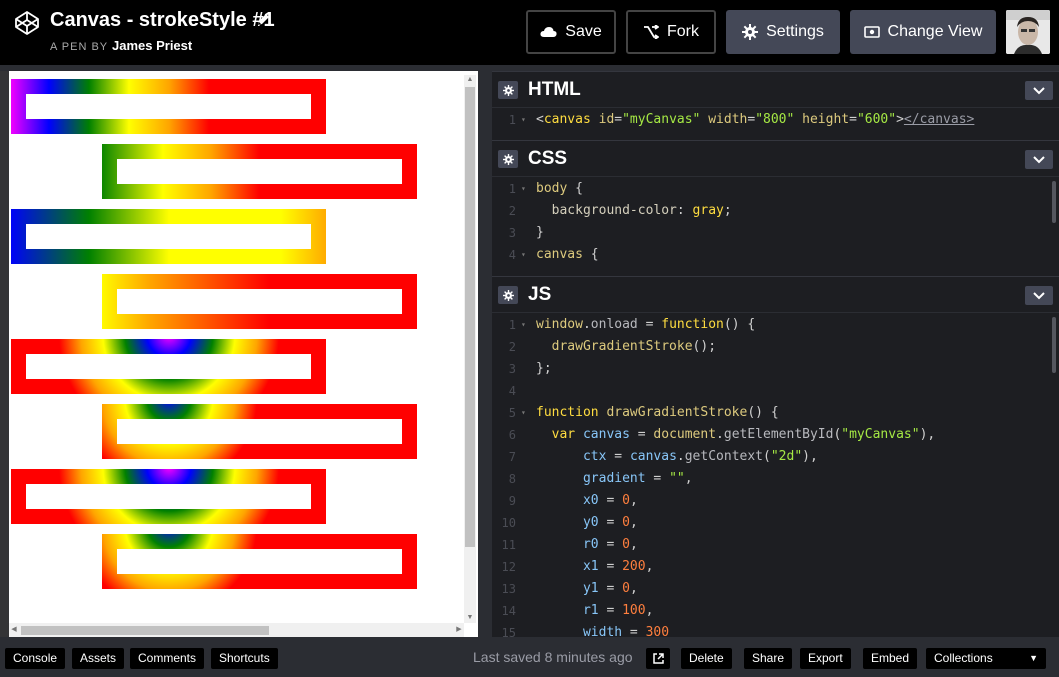 This screenshot has width=1059, height=677. What do you see at coordinates (727, 210) in the screenshot?
I see `code-token: ;` at bounding box center [727, 210].